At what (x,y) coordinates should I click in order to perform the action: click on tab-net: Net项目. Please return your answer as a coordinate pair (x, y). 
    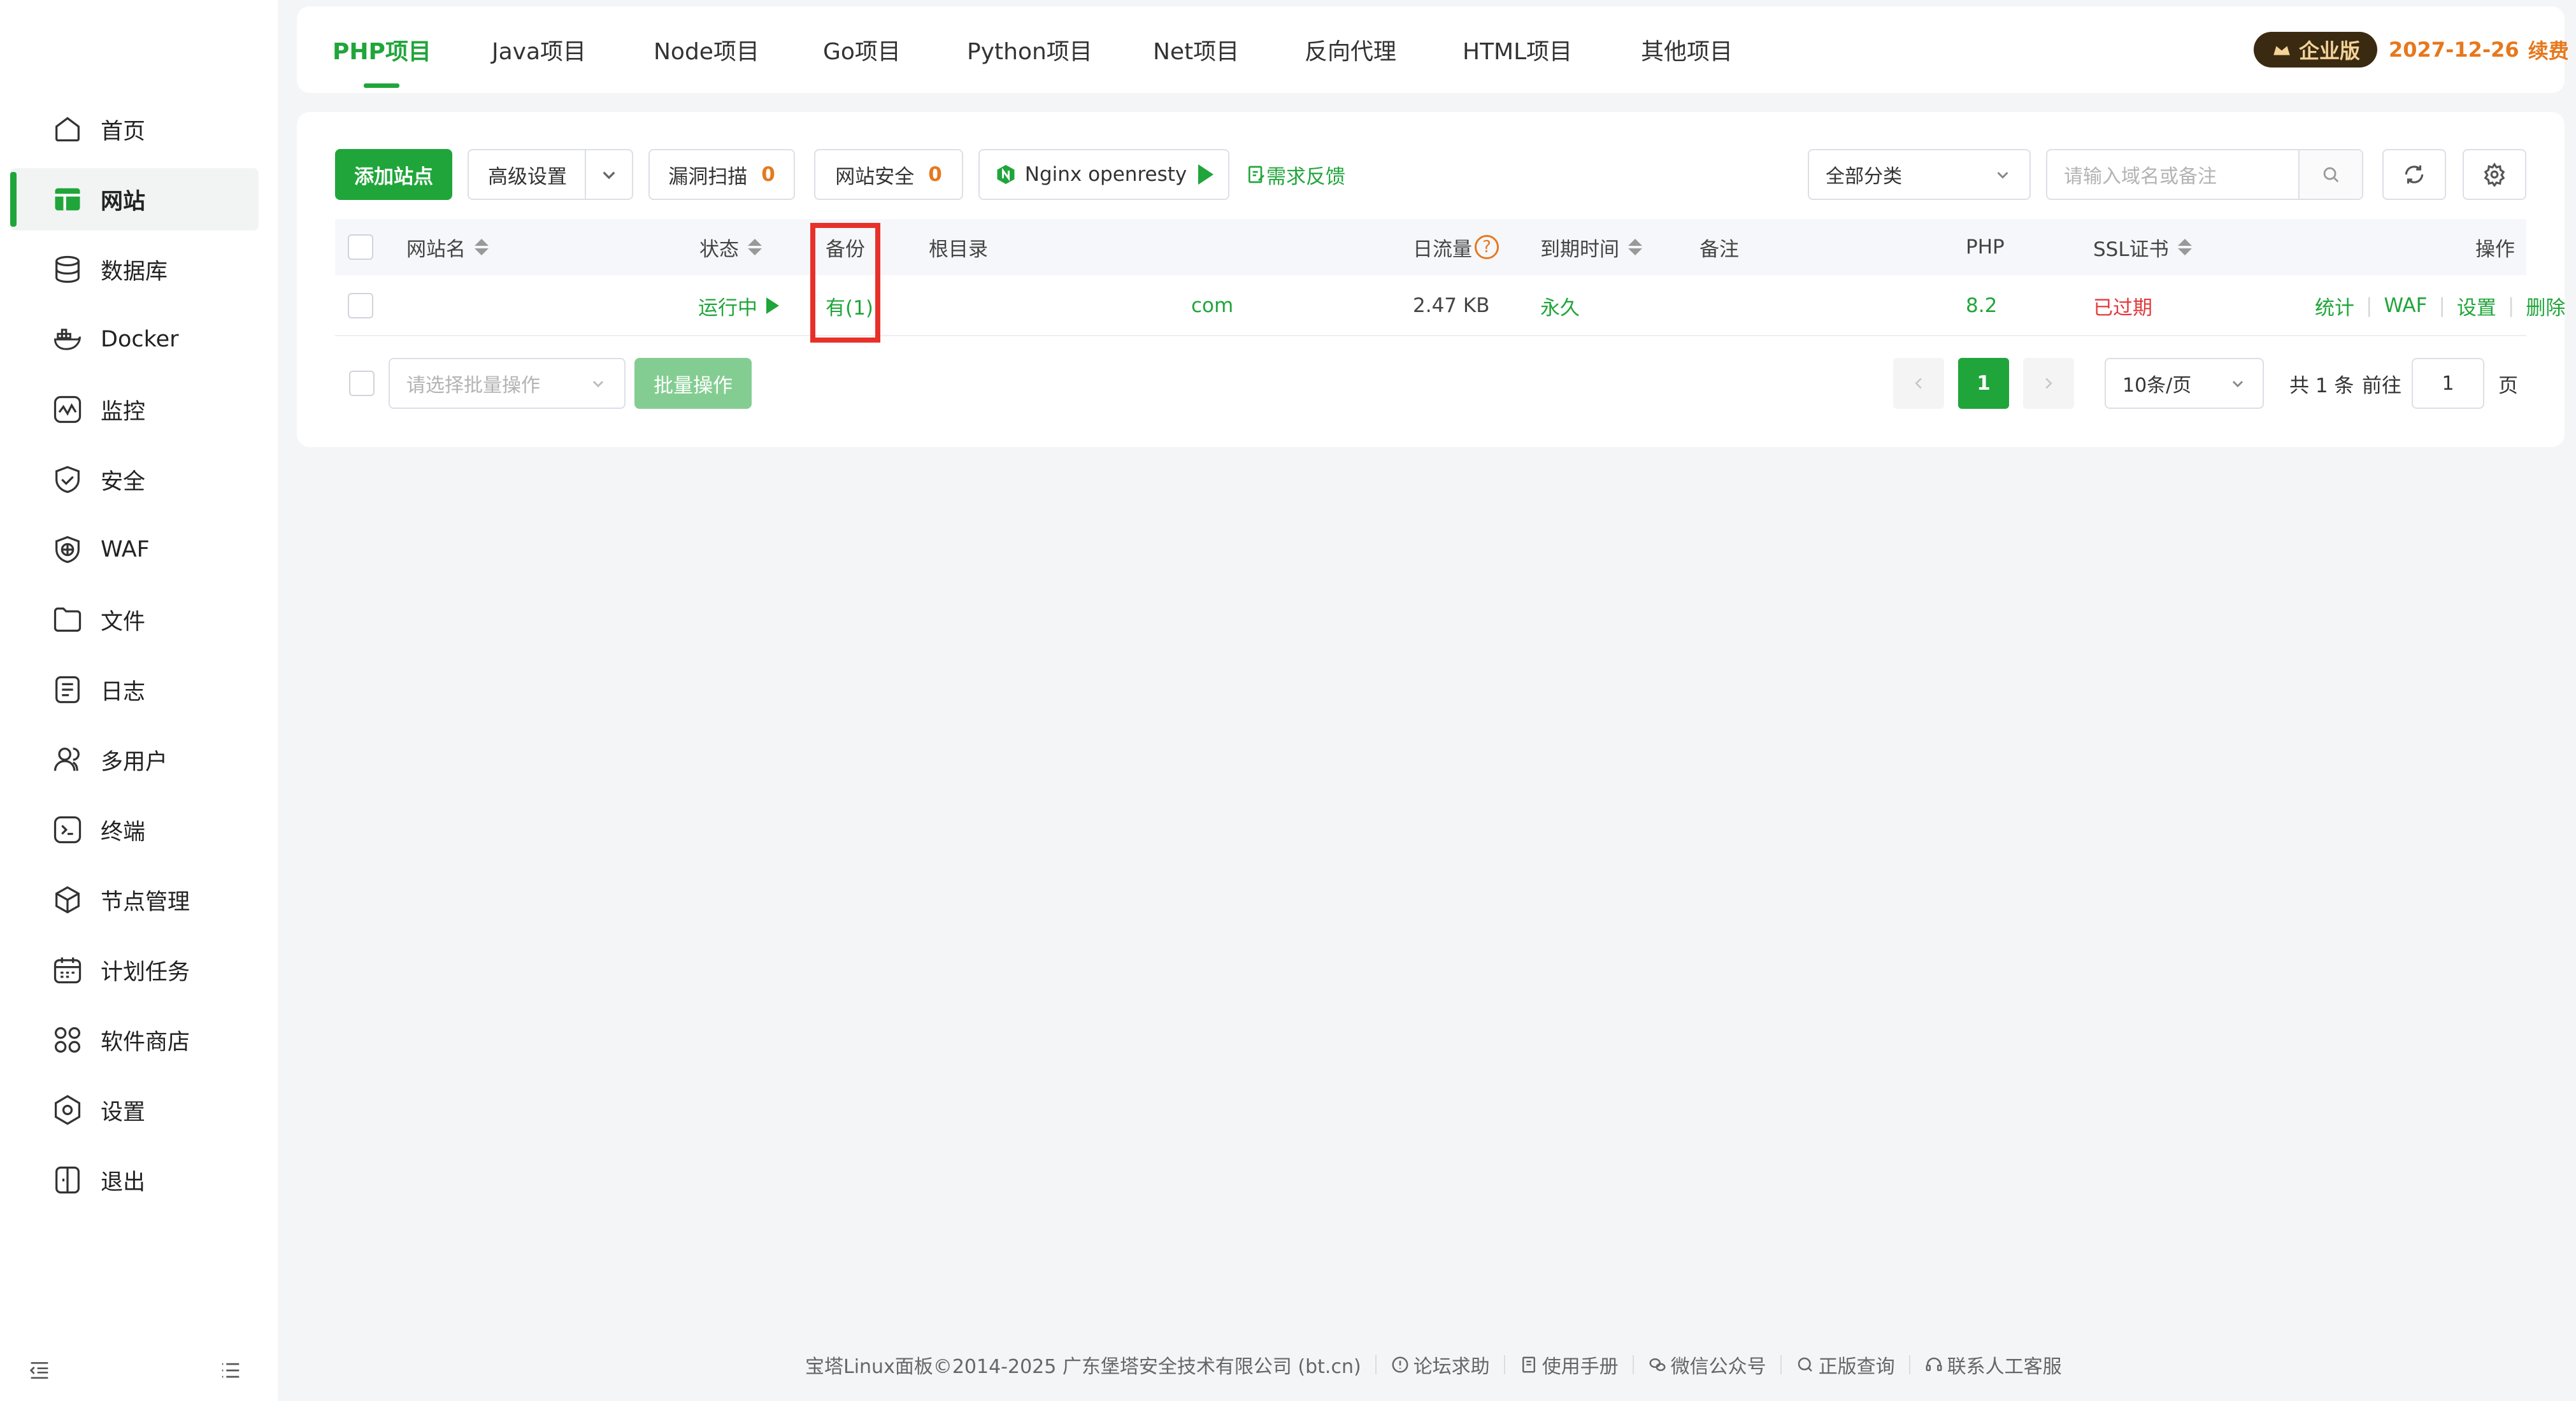
    Looking at the image, I should click on (1196, 49).